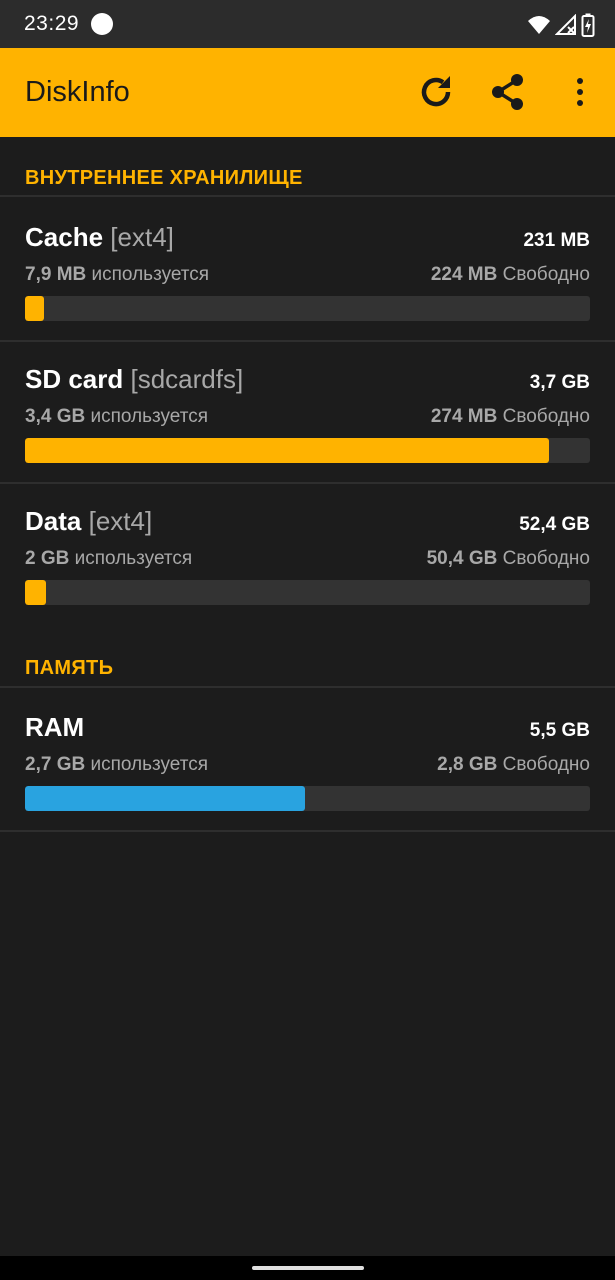 The height and width of the screenshot is (1280, 615). Describe the element at coordinates (55, 764) in the screenshot. I see `item-used-value: 2,7 GB` at that location.